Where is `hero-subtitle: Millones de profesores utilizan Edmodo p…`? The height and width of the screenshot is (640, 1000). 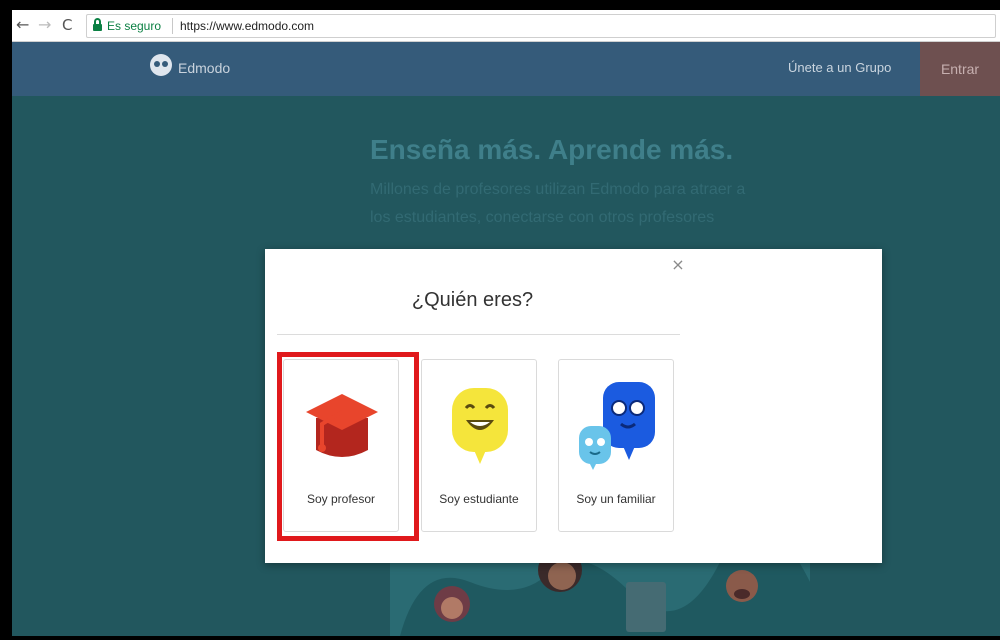 hero-subtitle: Millones de profesores utilizan Edmodo p… is located at coordinates (558, 203).